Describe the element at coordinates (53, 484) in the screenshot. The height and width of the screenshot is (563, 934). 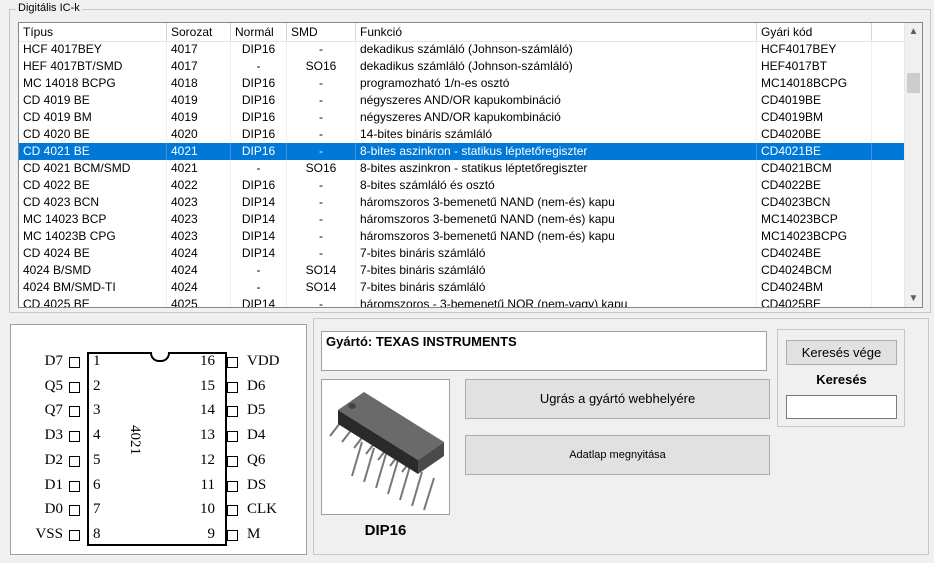
I see `pin-name-left: D1` at that location.